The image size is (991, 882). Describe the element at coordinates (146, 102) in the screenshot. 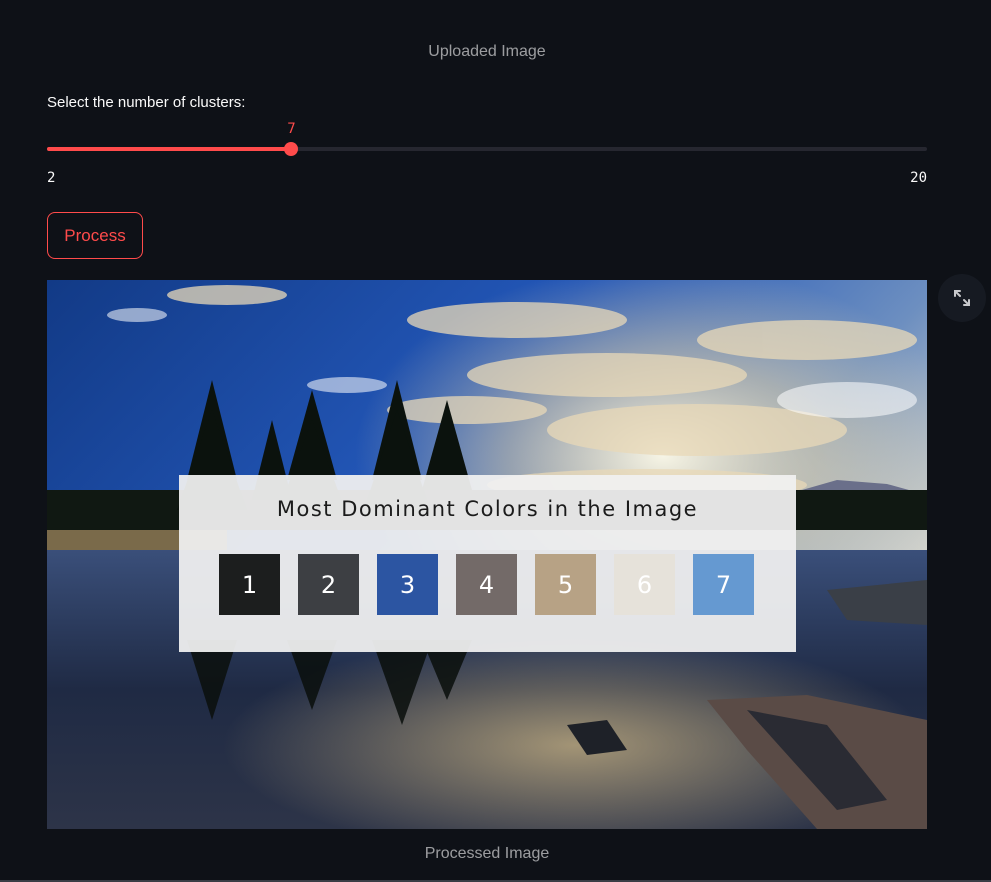

I see `cluster-slider-label: Select the number of clusters:` at that location.